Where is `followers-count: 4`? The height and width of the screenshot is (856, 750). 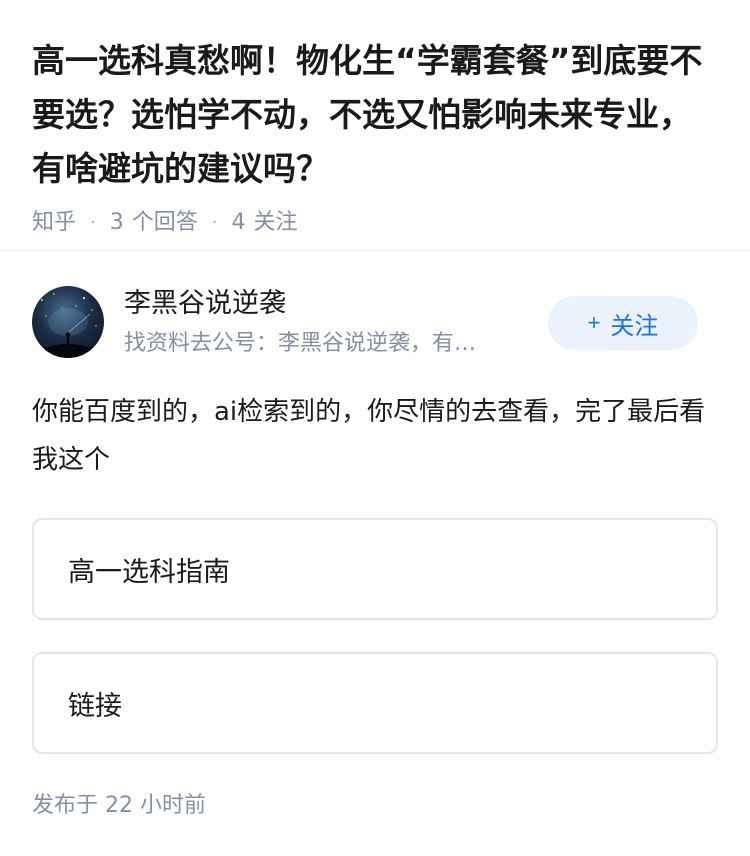
followers-count: 4 is located at coordinates (238, 222).